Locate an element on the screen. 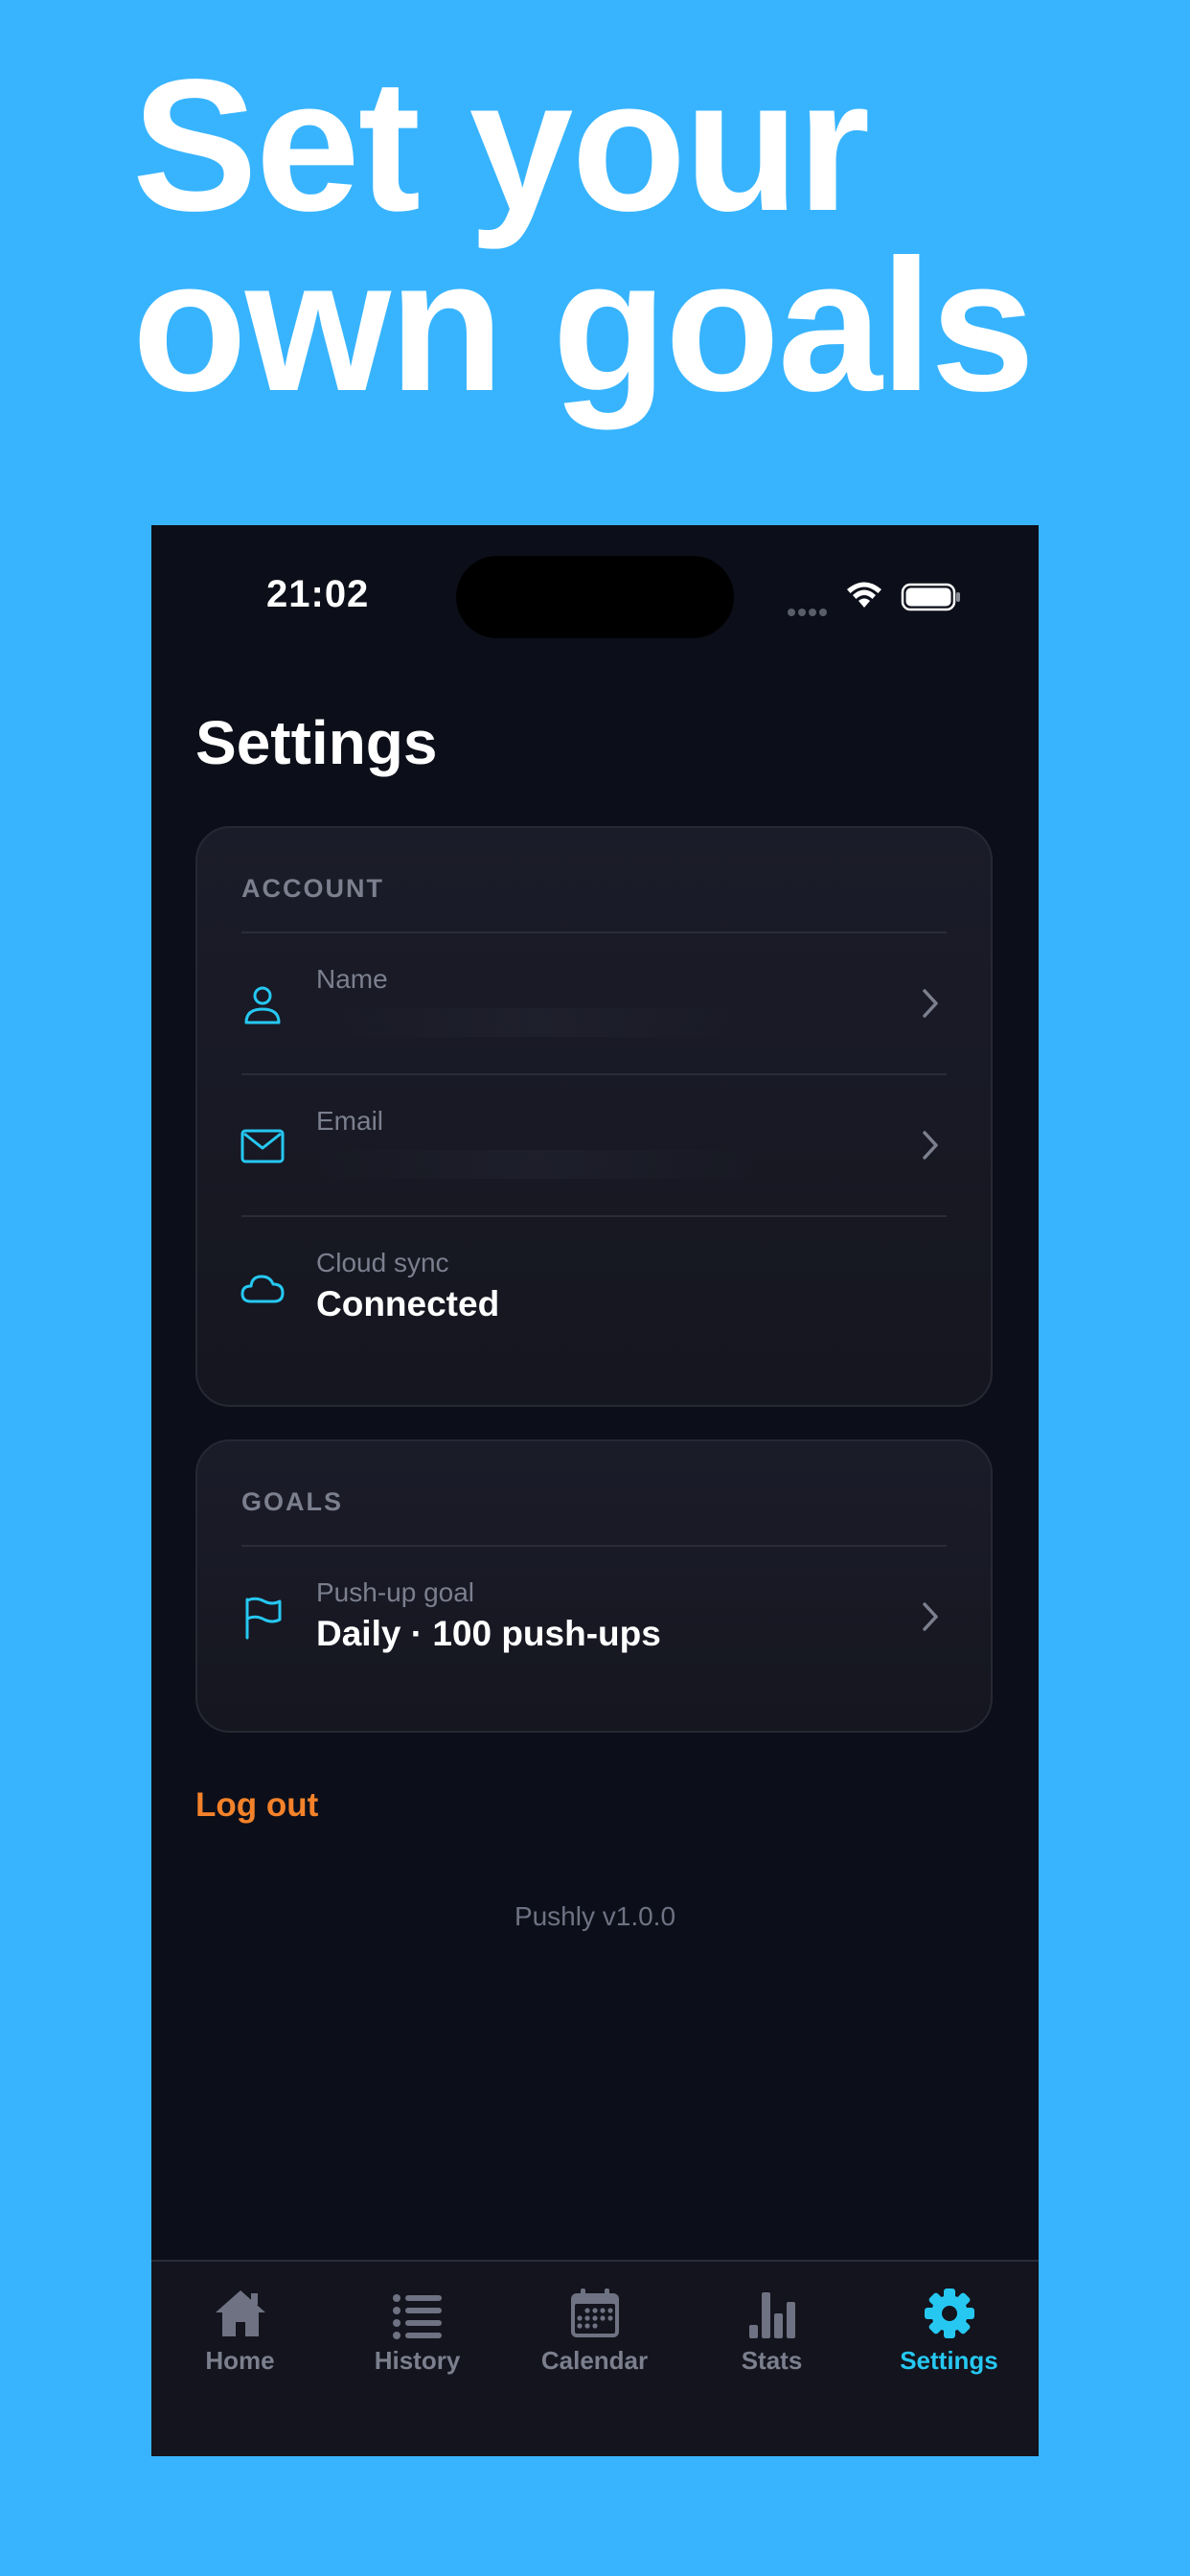 Image resolution: width=1190 pixels, height=2576 pixels. person-icon is located at coordinates (263, 1005).